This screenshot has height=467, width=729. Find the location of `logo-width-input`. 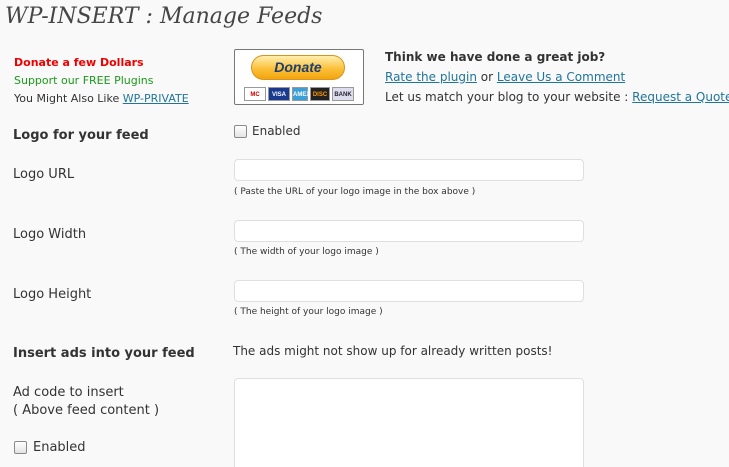

logo-width-input is located at coordinates (409, 231).